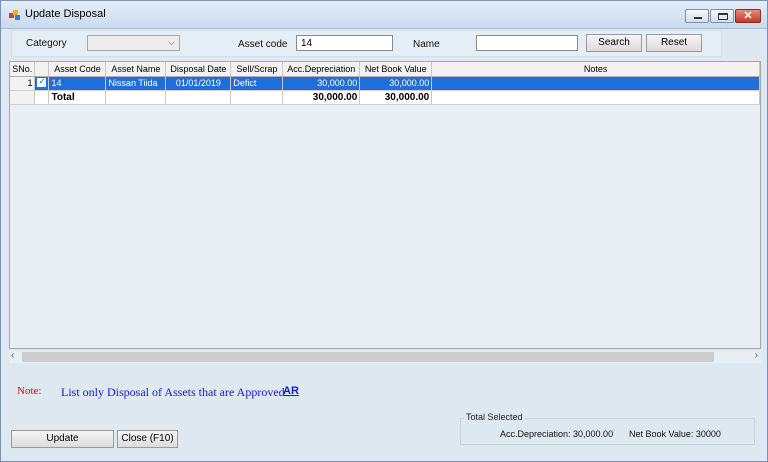 Image resolution: width=768 pixels, height=462 pixels. I want to click on total-acc-depreciation-text: Acc.Depreciation: 30,000.00, so click(557, 434).